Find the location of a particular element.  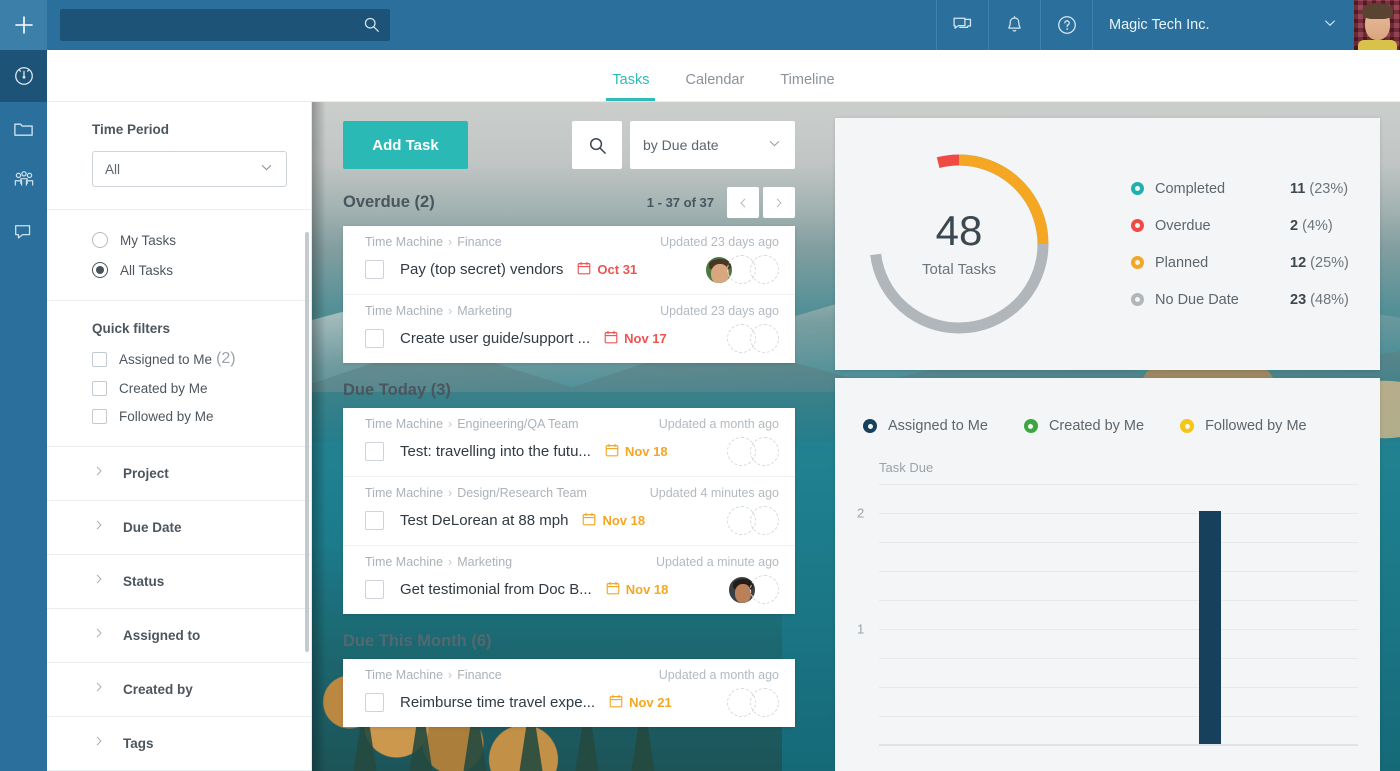

tab-timeline: Timeline is located at coordinates (807, 86).